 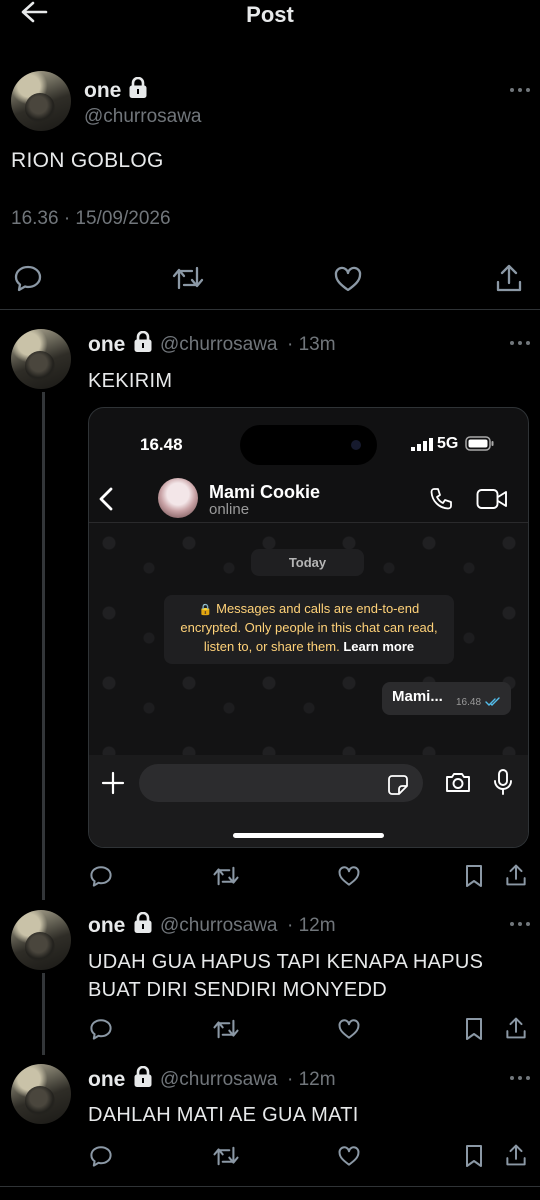 What do you see at coordinates (398, 785) in the screenshot?
I see `sticker-icon` at bounding box center [398, 785].